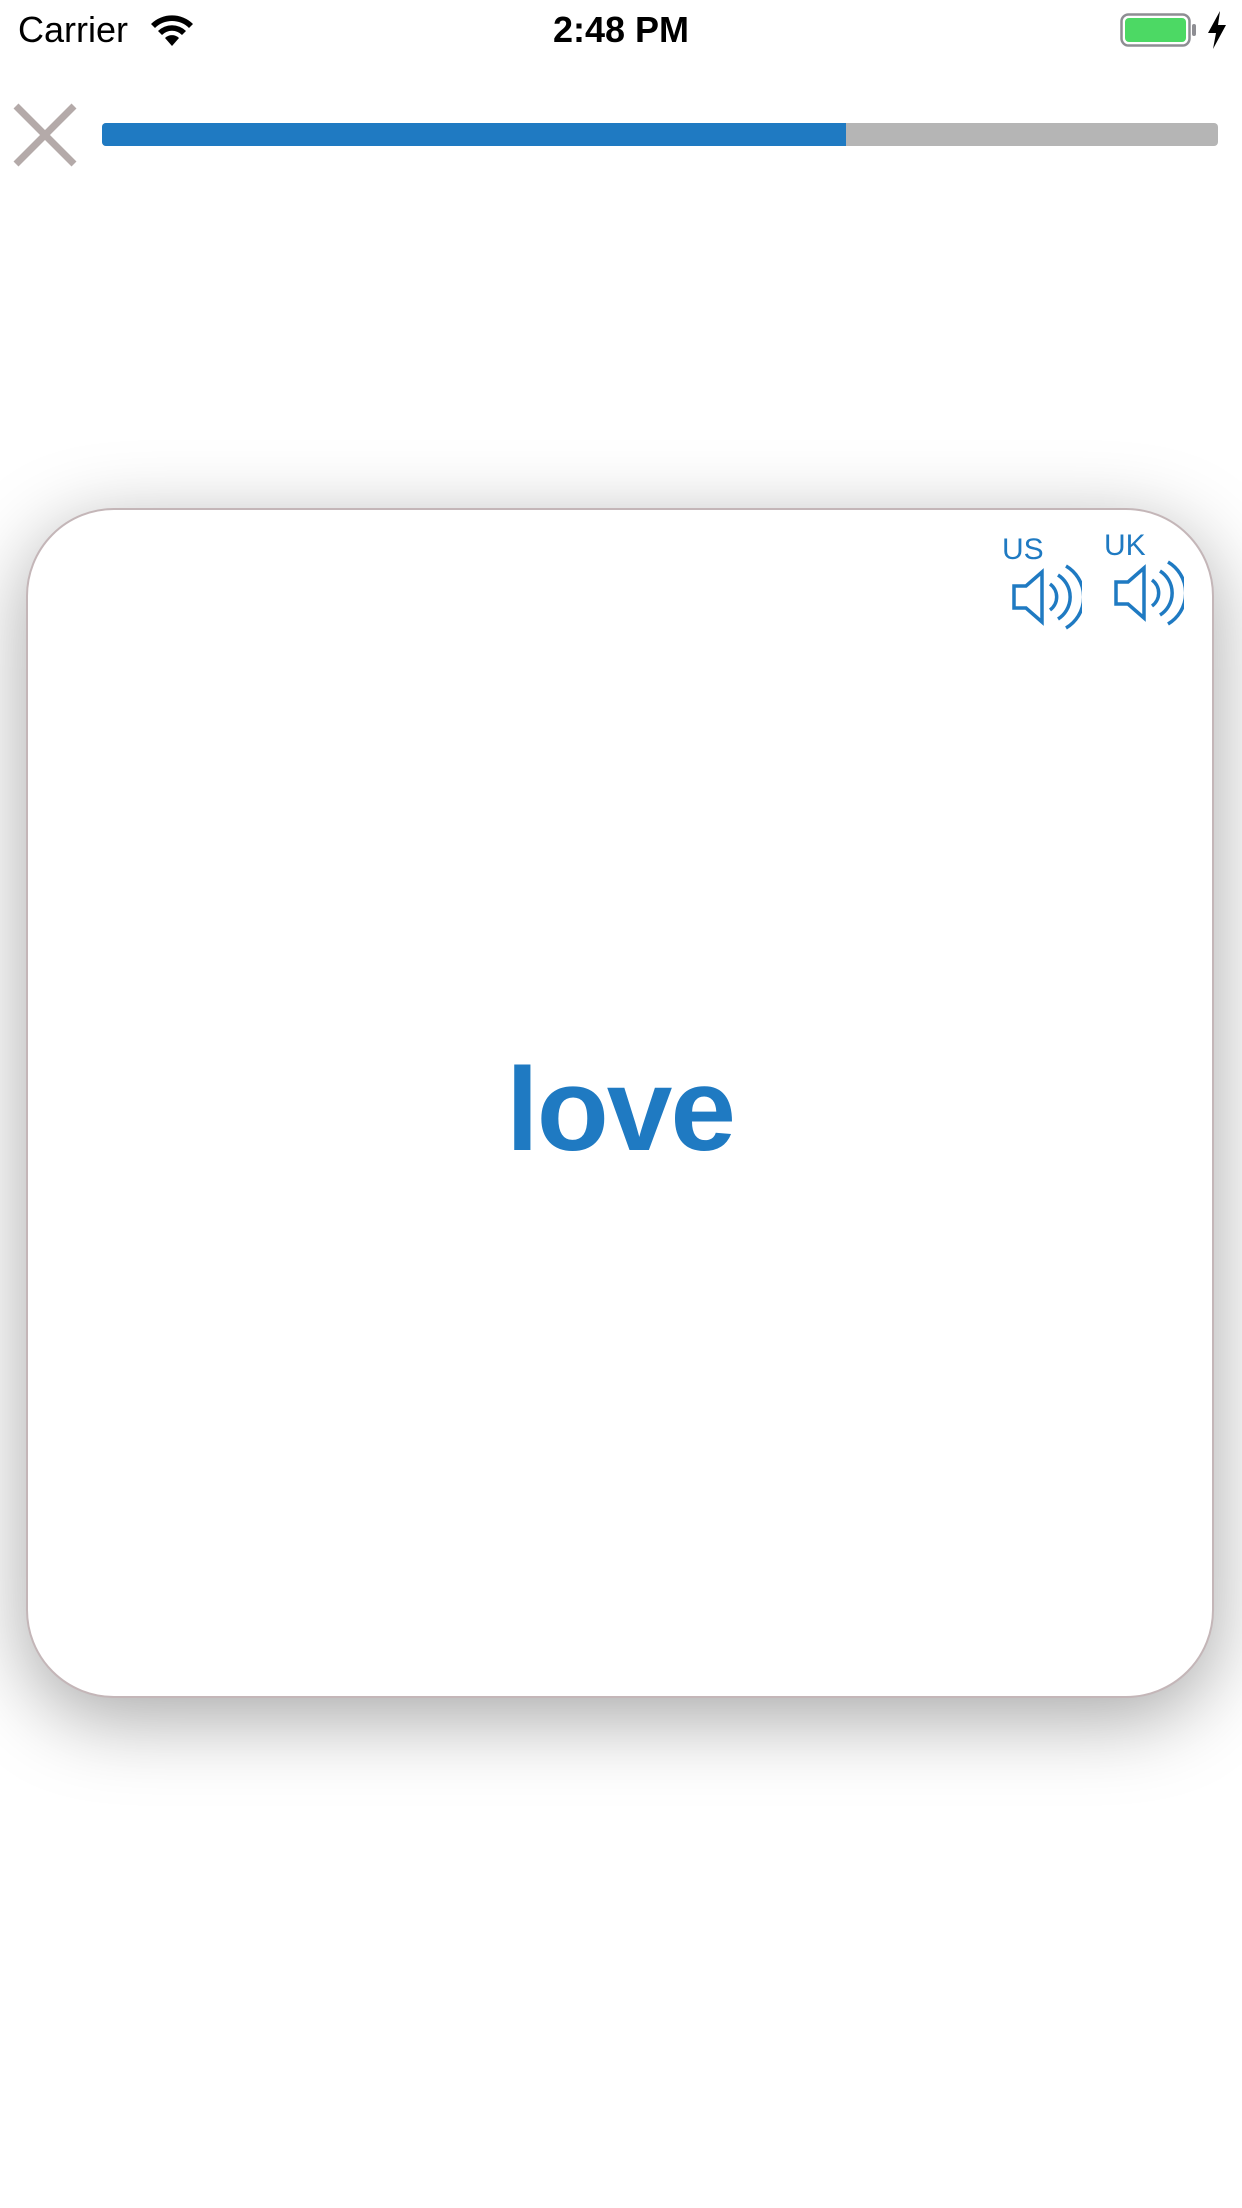 The image size is (1242, 2208). I want to click on status-bar: Carrier 2:48 PM, so click(621, 30).